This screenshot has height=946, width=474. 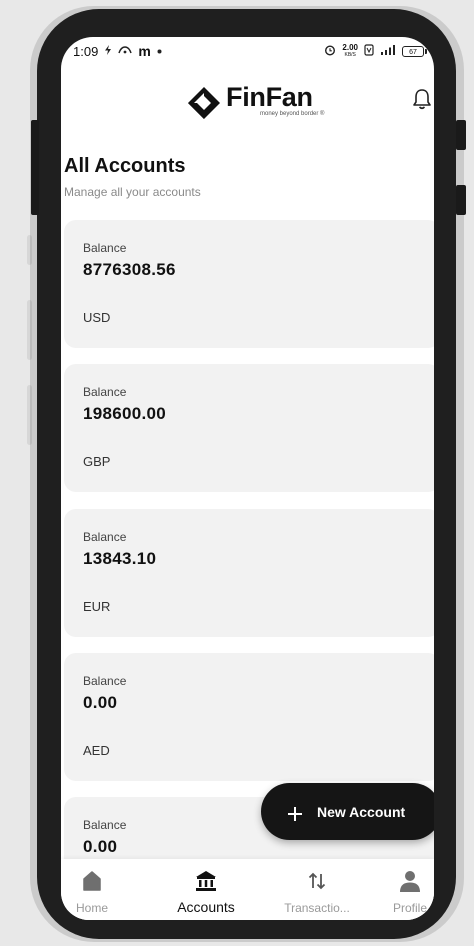 I want to click on brand-name: FinFan, so click(x=269, y=97).